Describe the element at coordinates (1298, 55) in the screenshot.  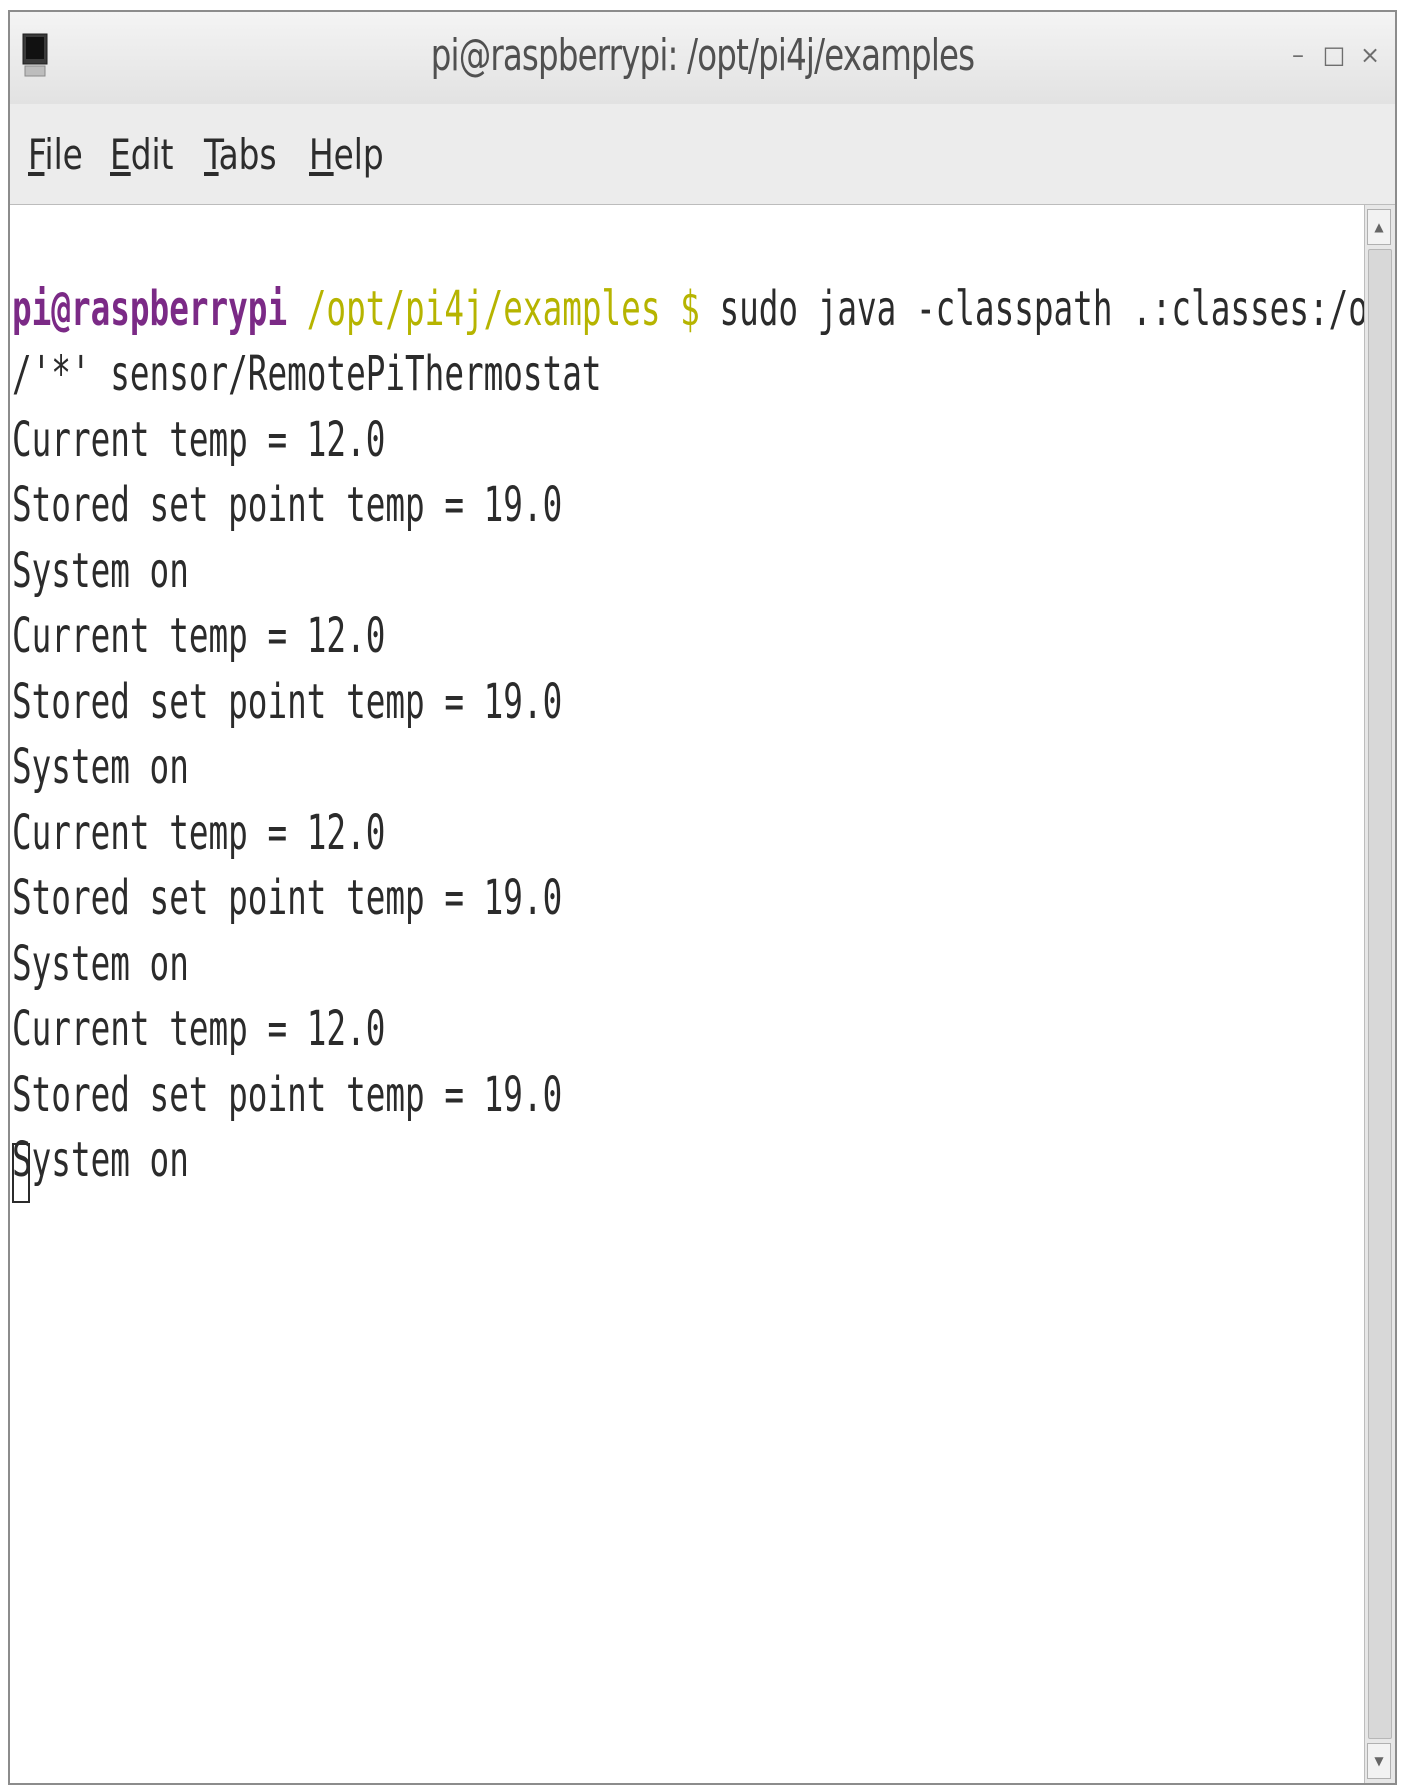
I see `minimize-button: –` at that location.